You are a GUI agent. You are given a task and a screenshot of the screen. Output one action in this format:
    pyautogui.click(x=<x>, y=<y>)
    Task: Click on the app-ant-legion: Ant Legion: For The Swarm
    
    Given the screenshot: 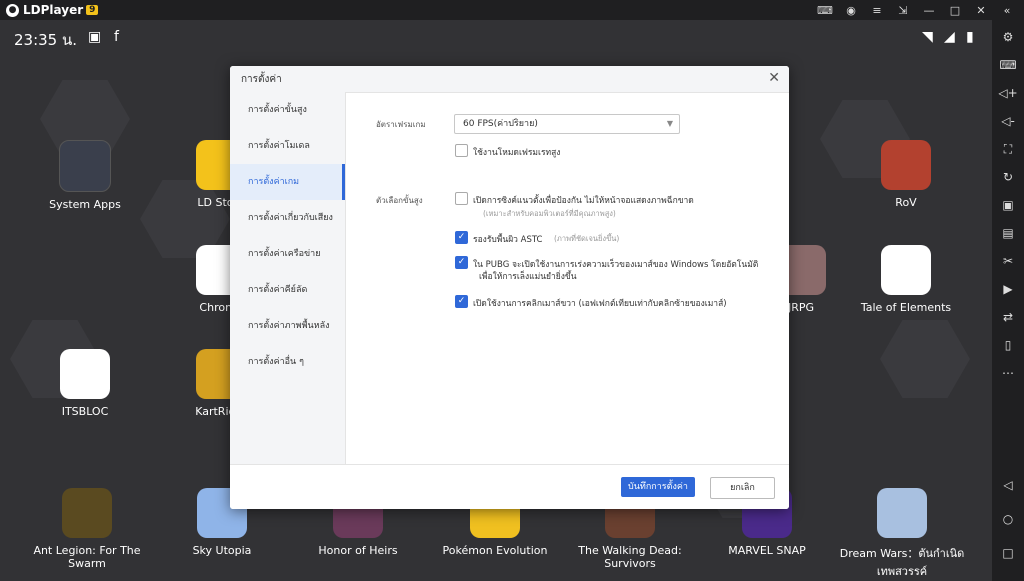 What is the action you would take?
    pyautogui.click(x=87, y=529)
    